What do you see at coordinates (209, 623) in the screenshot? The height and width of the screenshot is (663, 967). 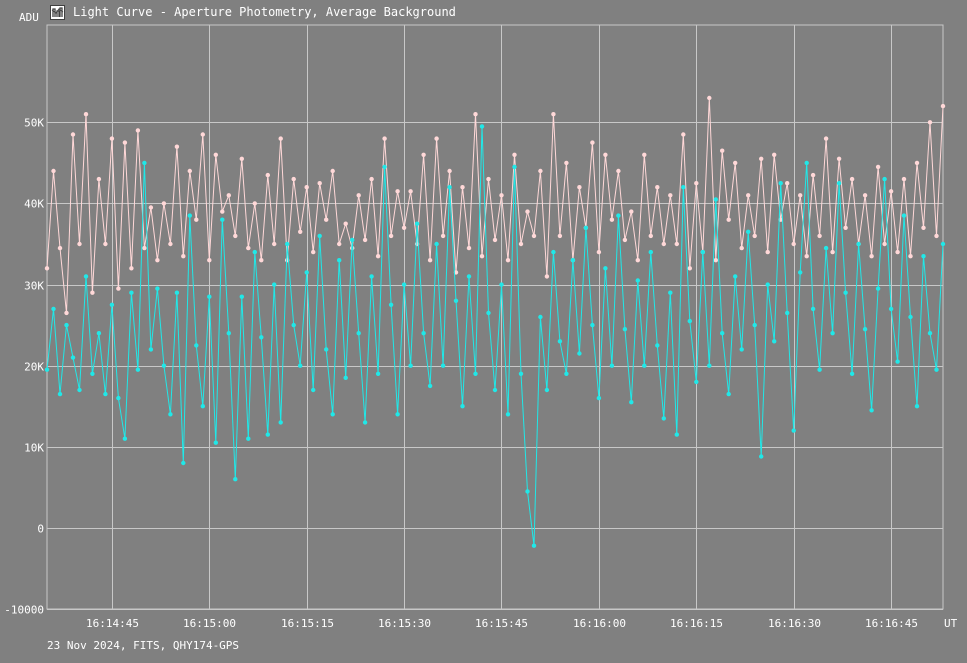 I see `x-tick-label: 16:15:00` at bounding box center [209, 623].